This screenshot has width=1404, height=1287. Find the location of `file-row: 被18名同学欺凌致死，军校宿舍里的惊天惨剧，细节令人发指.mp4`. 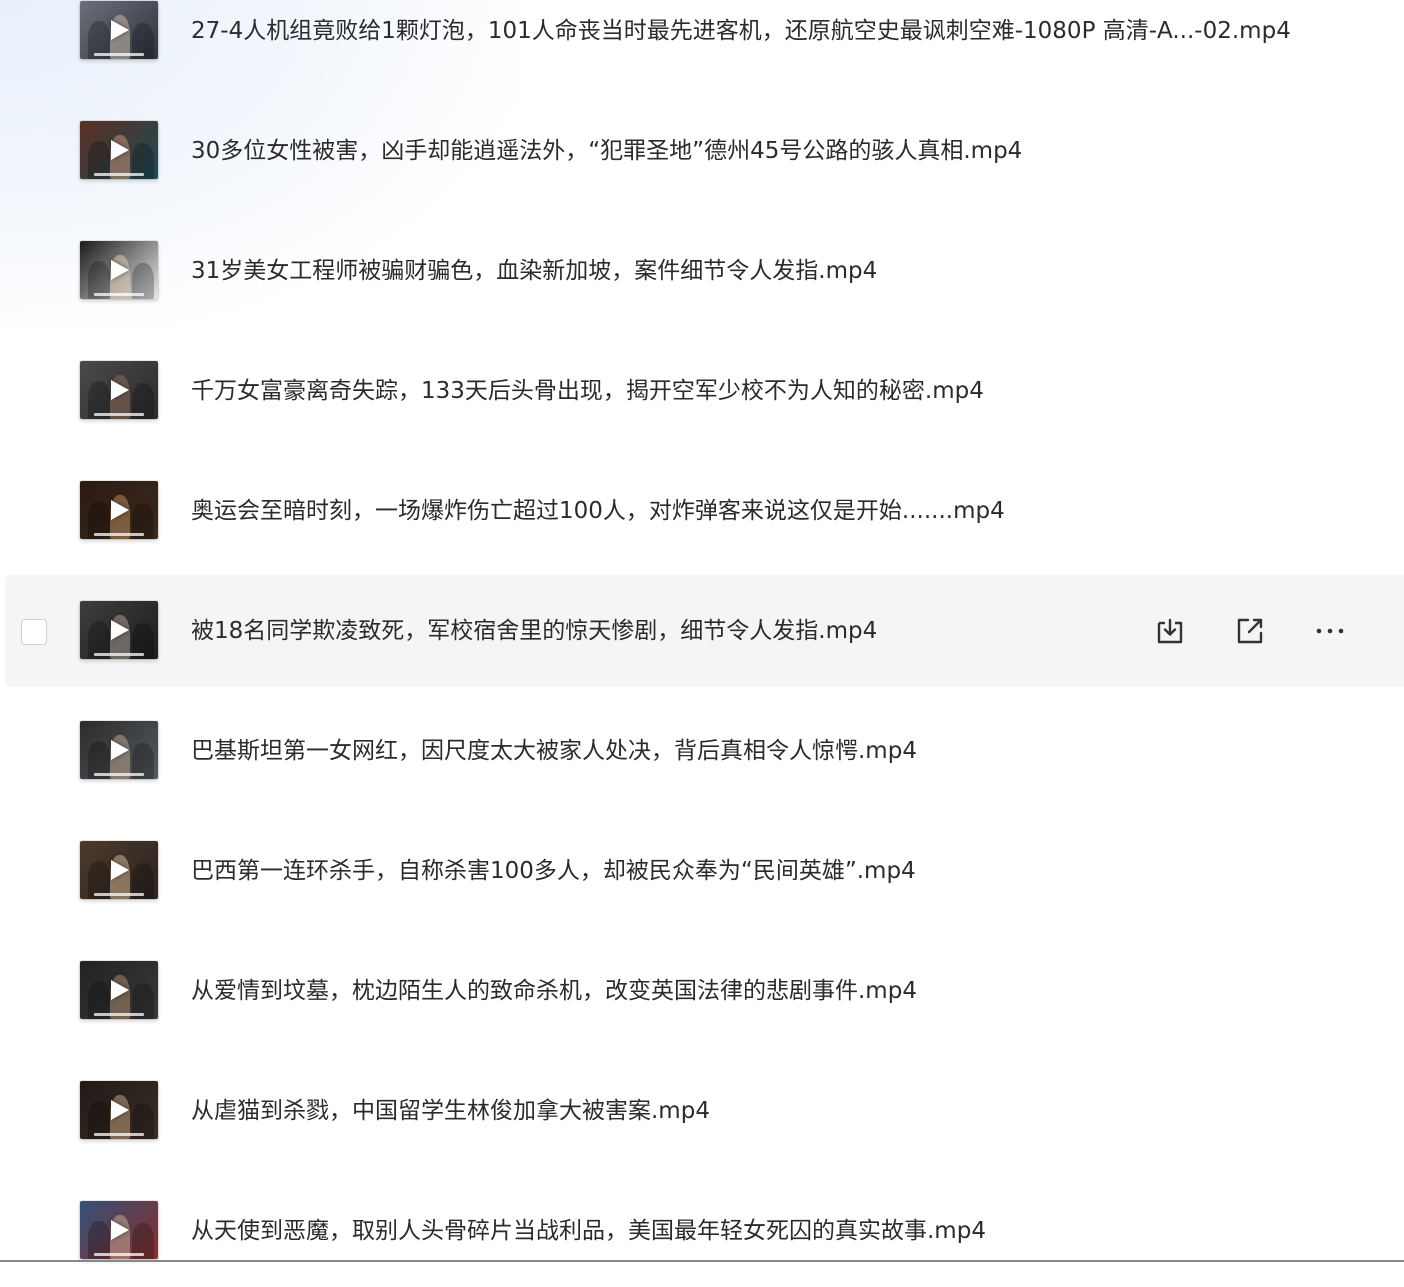

file-row: 被18名同学欺凌致死，军校宿舍里的惊天惨剧，细节令人发指.mp4 is located at coordinates (704, 631).